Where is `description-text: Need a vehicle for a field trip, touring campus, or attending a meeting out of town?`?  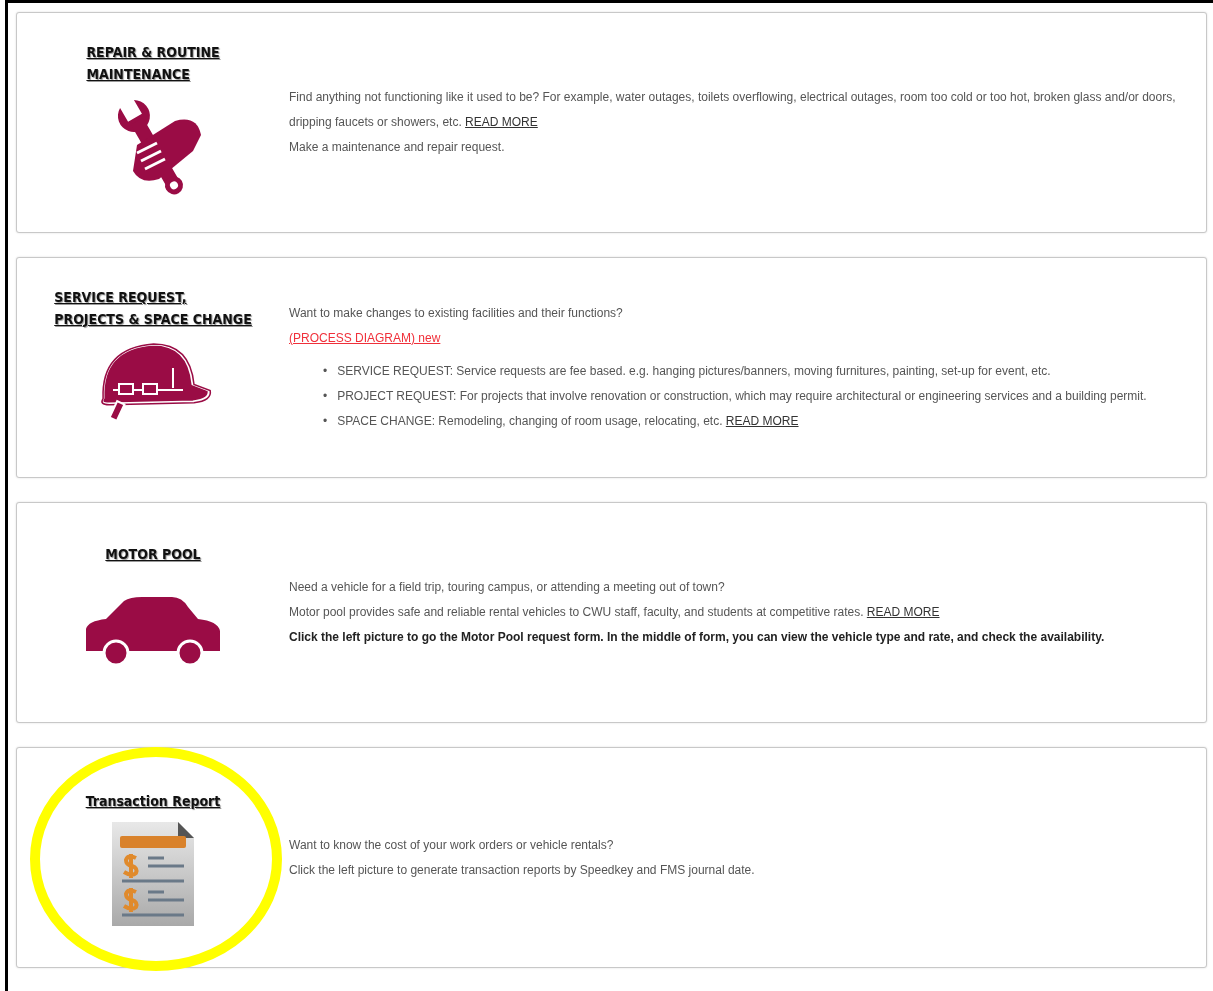
description-text: Need a vehicle for a field trip, touring campus, or attending a meeting out of town? is located at coordinates (507, 587).